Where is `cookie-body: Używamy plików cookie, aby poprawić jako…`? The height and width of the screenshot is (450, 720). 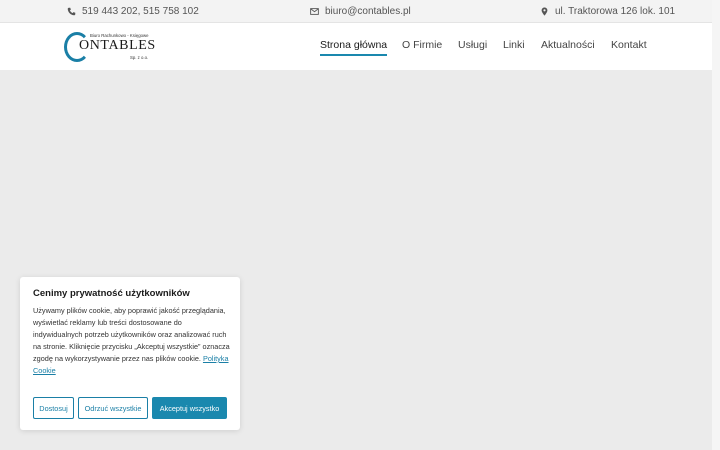 cookie-body: Używamy plików cookie, aby poprawić jako… is located at coordinates (132, 341).